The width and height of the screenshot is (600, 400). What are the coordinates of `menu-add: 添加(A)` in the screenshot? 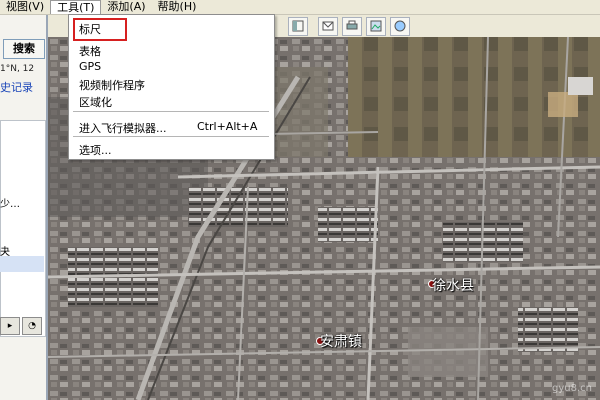 It's located at (126, 7).